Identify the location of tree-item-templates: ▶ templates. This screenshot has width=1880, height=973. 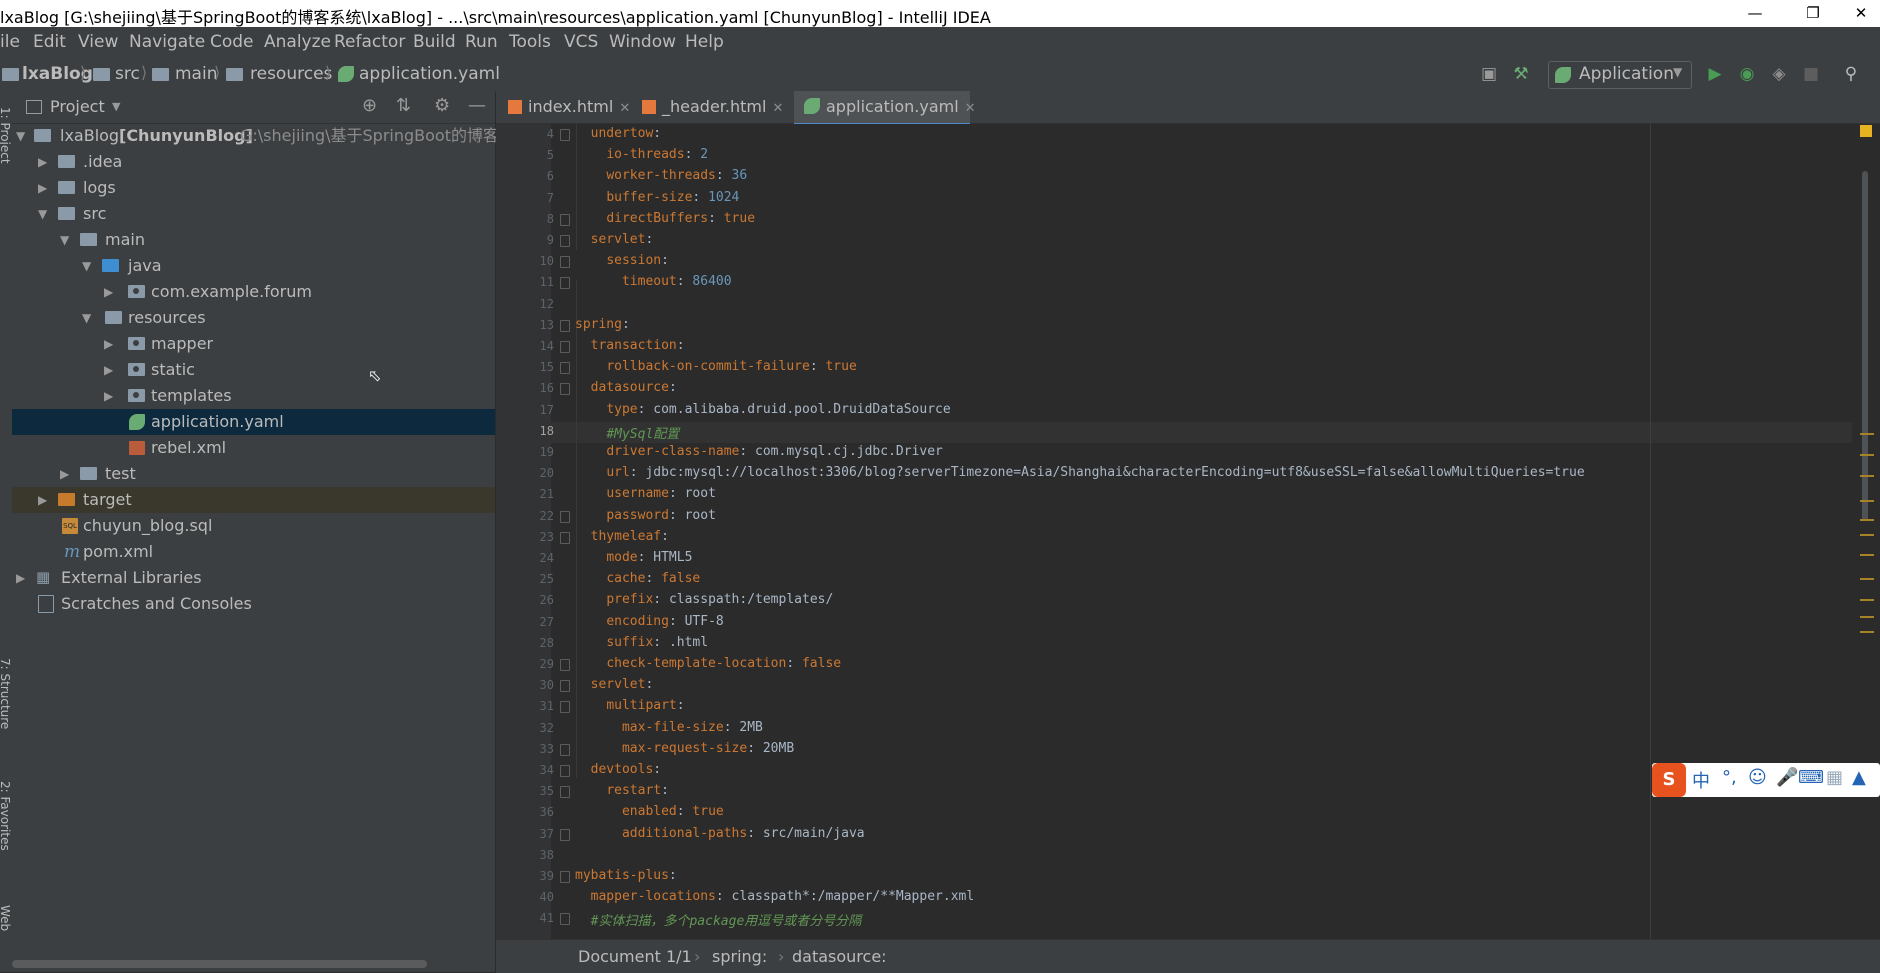
(253, 396).